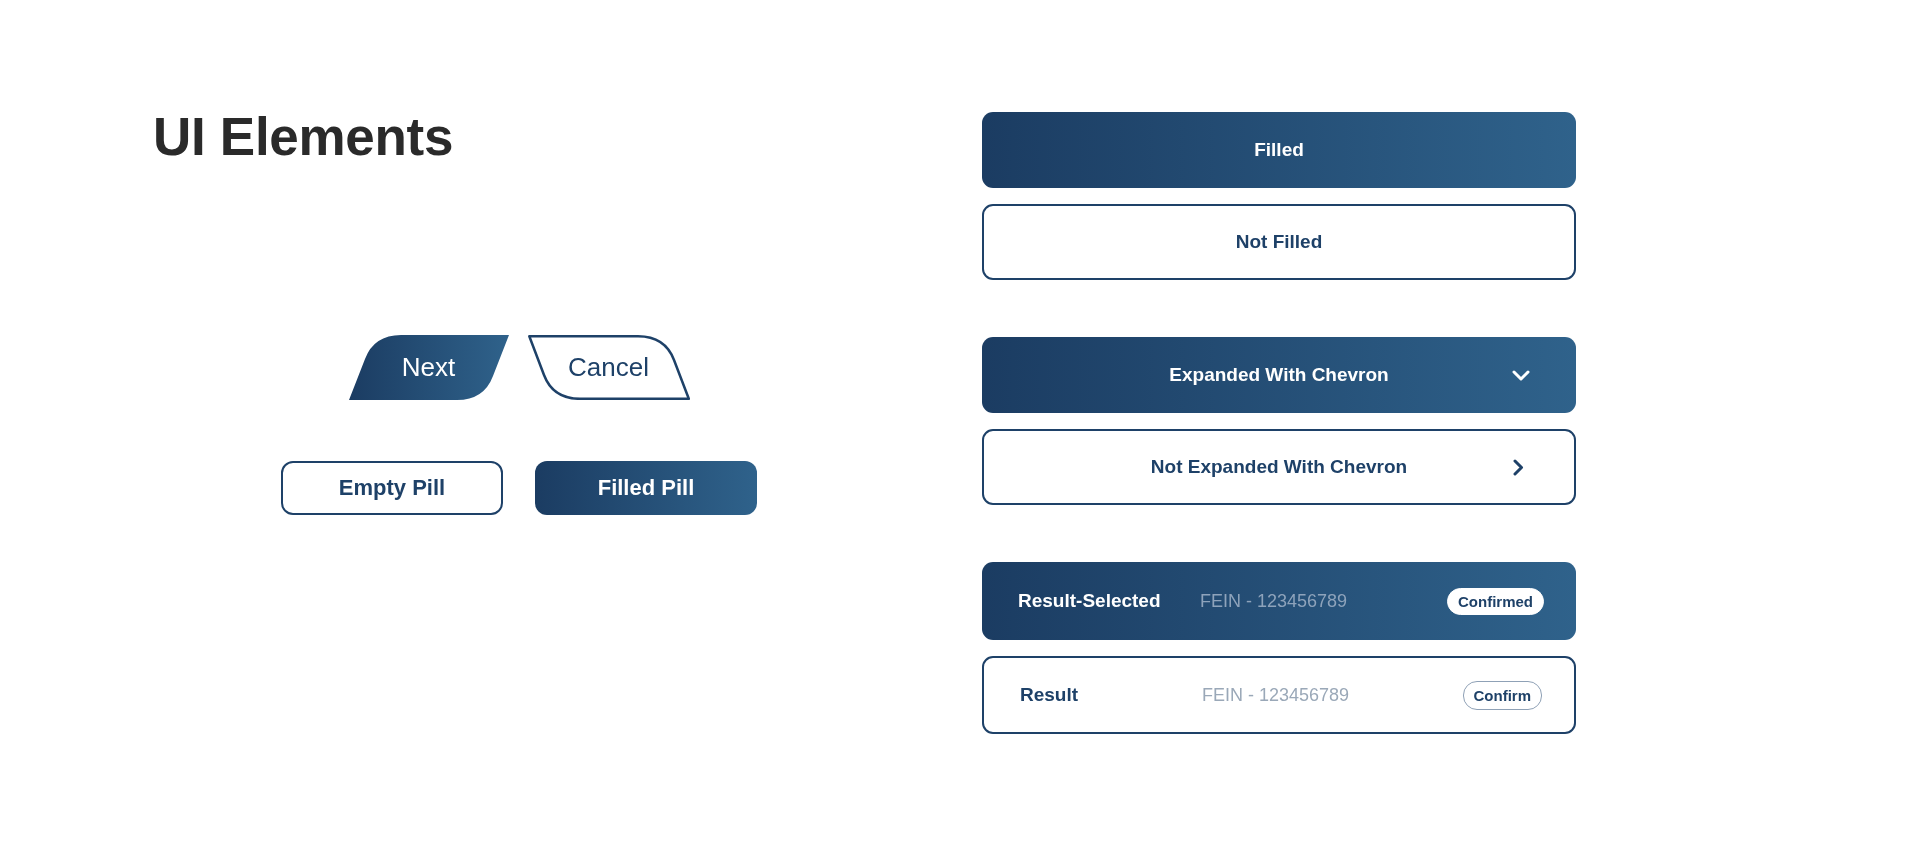 This screenshot has width=1920, height=848. What do you see at coordinates (1518, 467) in the screenshot?
I see `chevron-right-icon` at bounding box center [1518, 467].